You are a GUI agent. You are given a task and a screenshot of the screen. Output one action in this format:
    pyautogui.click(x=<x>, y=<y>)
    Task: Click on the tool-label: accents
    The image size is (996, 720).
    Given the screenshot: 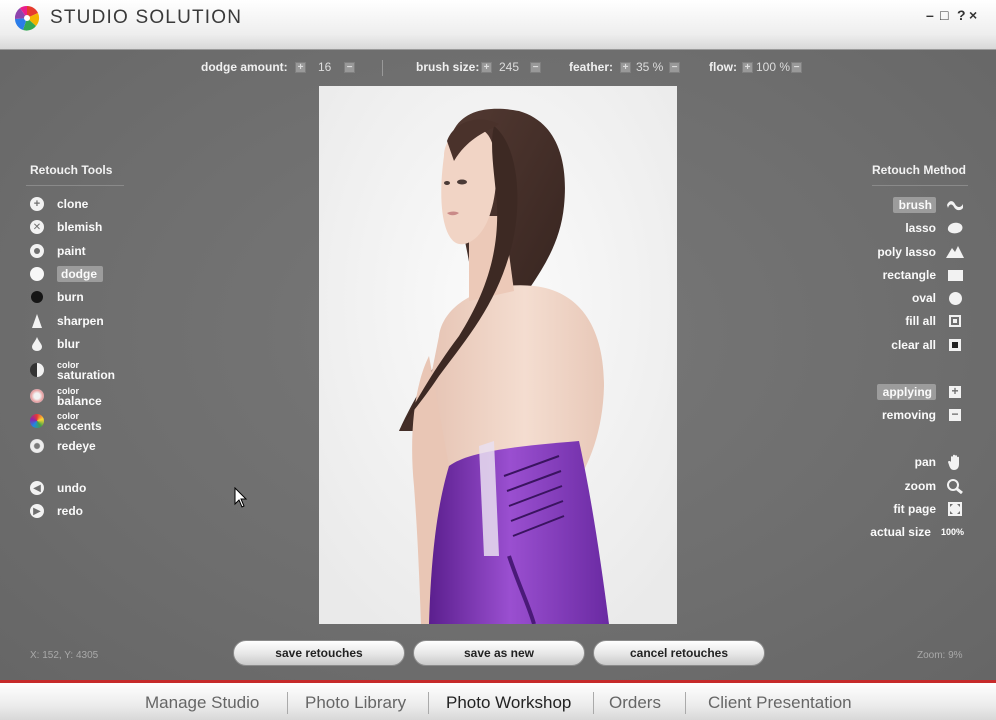 What is the action you would take?
    pyautogui.click(x=79, y=426)
    